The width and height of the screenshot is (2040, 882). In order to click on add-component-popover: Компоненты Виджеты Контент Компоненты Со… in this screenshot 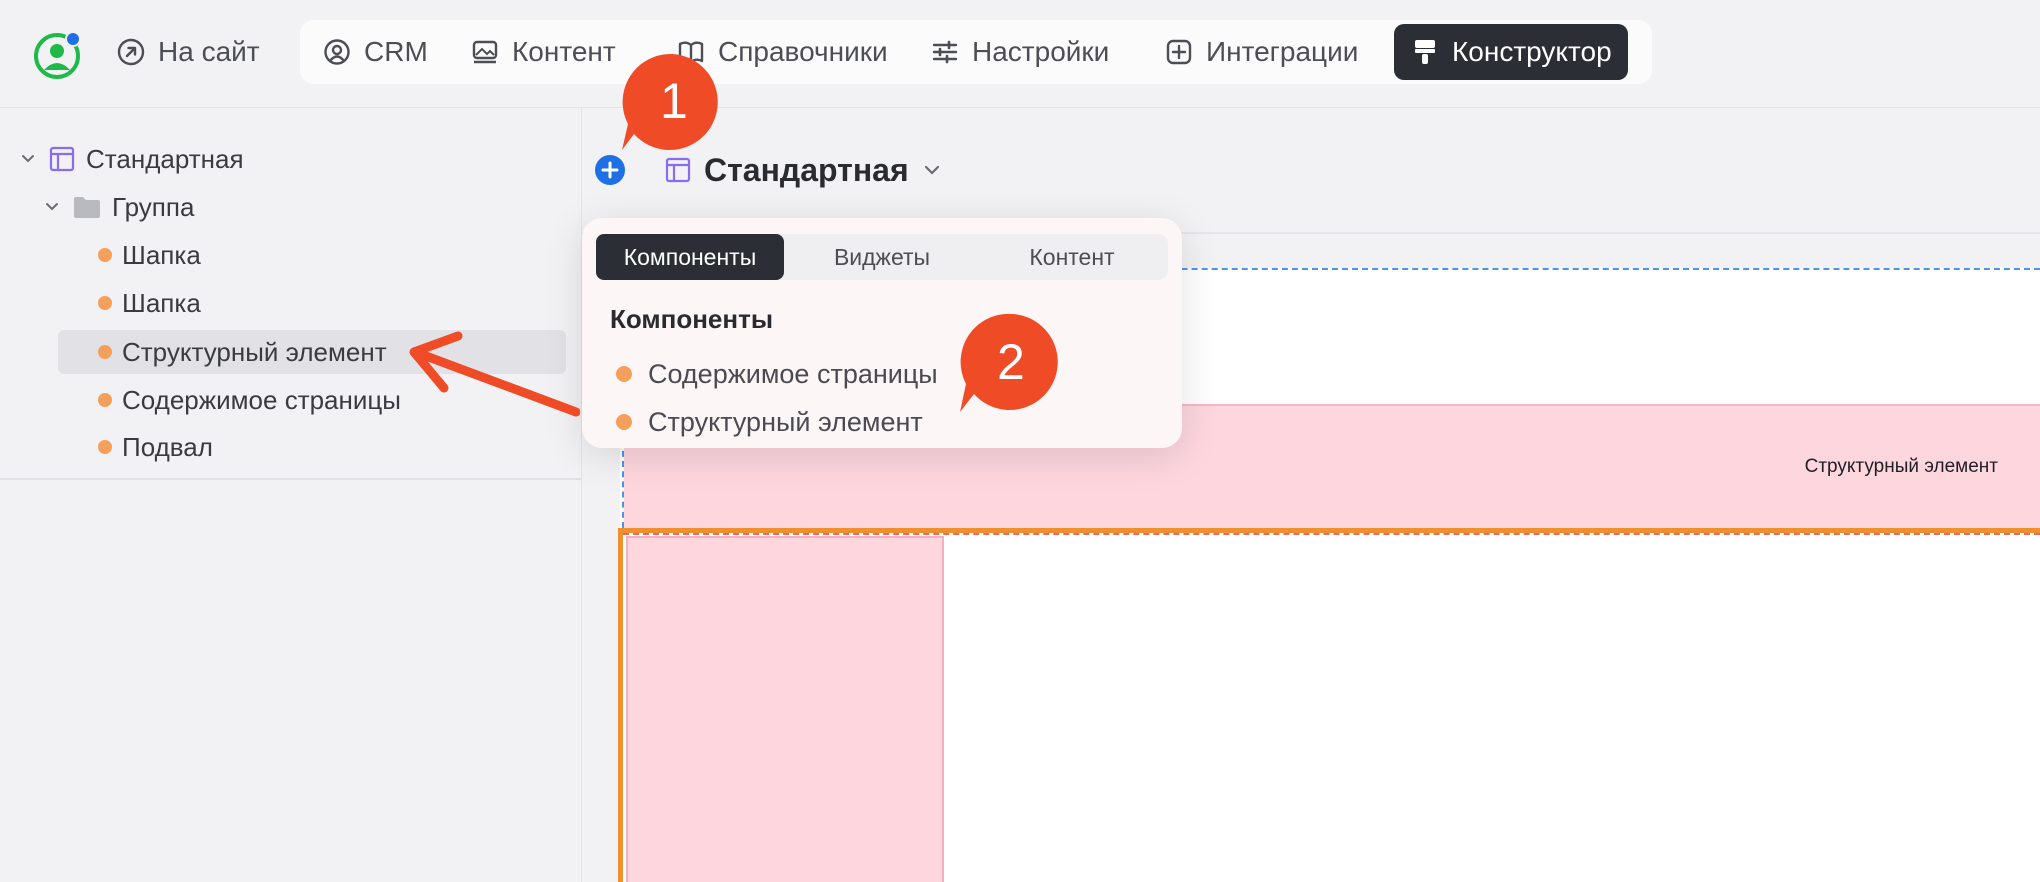, I will do `click(882, 333)`.